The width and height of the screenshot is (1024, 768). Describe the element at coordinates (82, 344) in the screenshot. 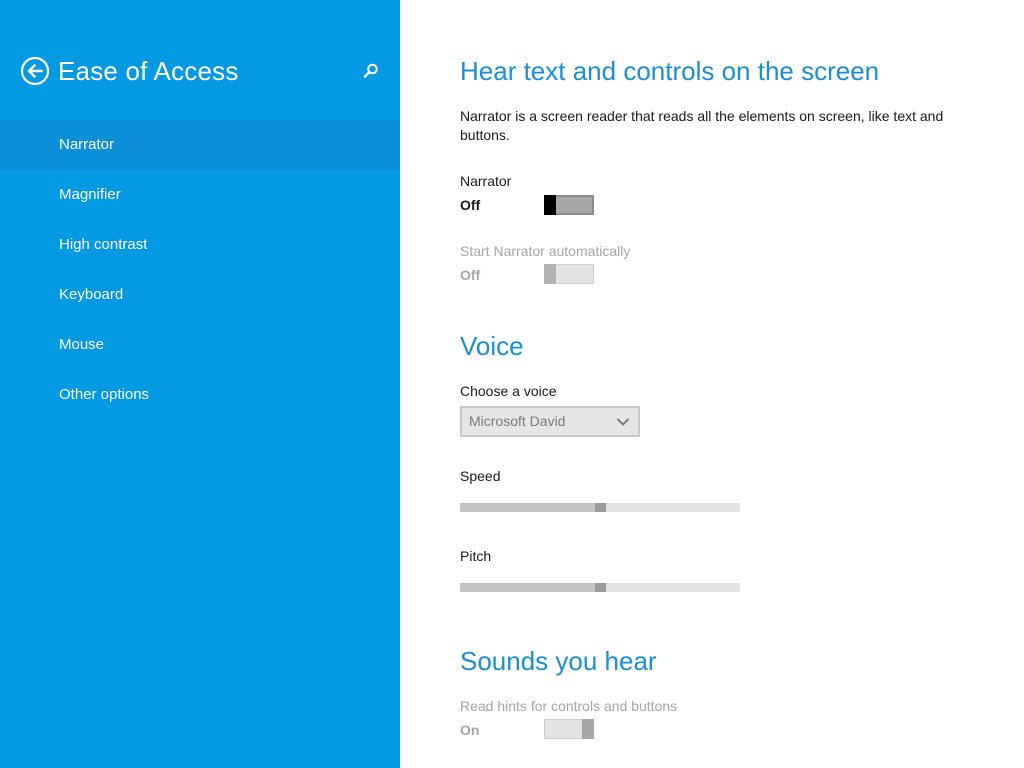

I see `sidebar-item-label: Mouse` at that location.